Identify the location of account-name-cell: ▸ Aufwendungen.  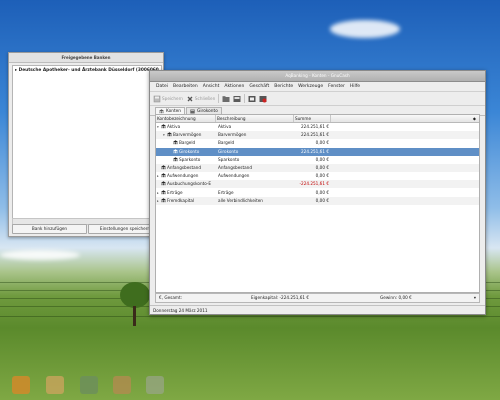
(186, 176).